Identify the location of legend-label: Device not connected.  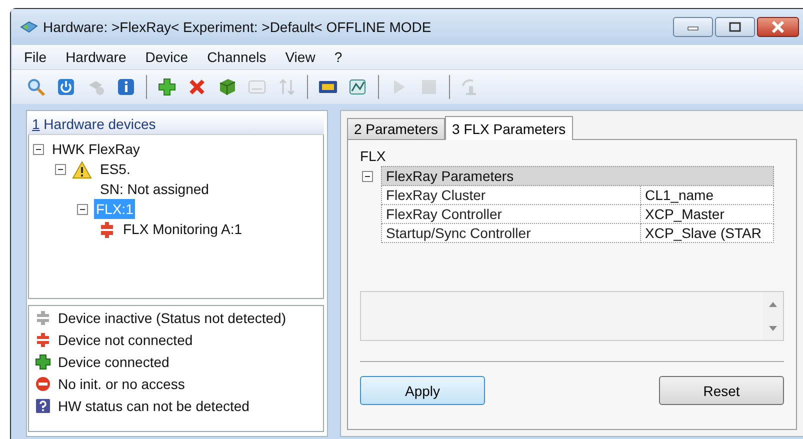
(125, 340).